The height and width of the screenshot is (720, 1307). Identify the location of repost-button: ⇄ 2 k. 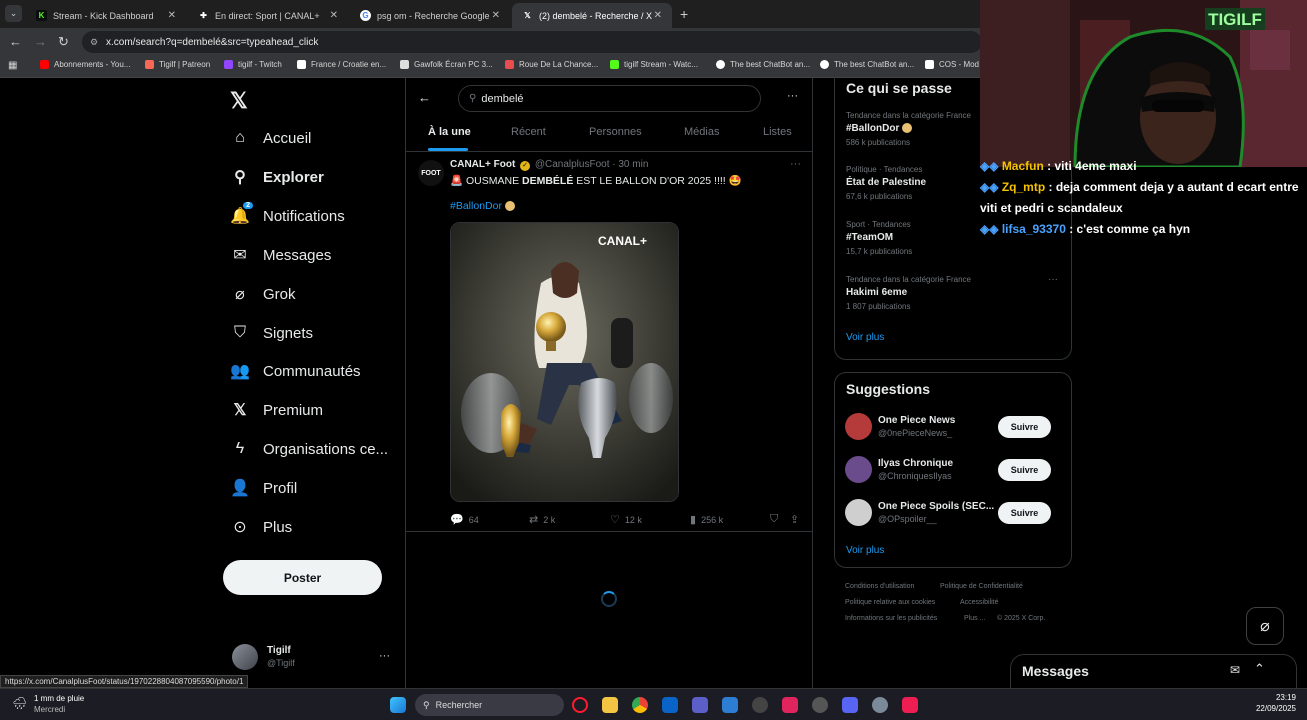
(542, 519).